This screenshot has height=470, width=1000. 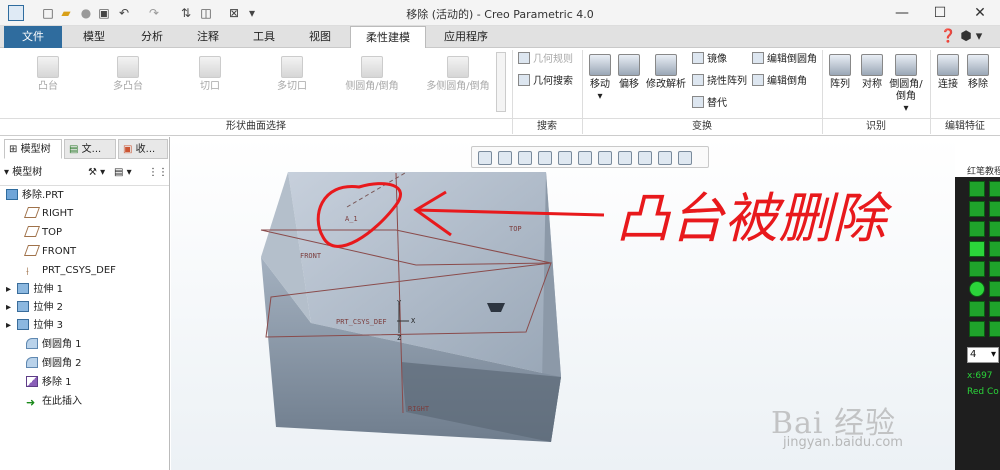 What do you see at coordinates (977, 229) in the screenshot?
I see `pen-clear-icon` at bounding box center [977, 229].